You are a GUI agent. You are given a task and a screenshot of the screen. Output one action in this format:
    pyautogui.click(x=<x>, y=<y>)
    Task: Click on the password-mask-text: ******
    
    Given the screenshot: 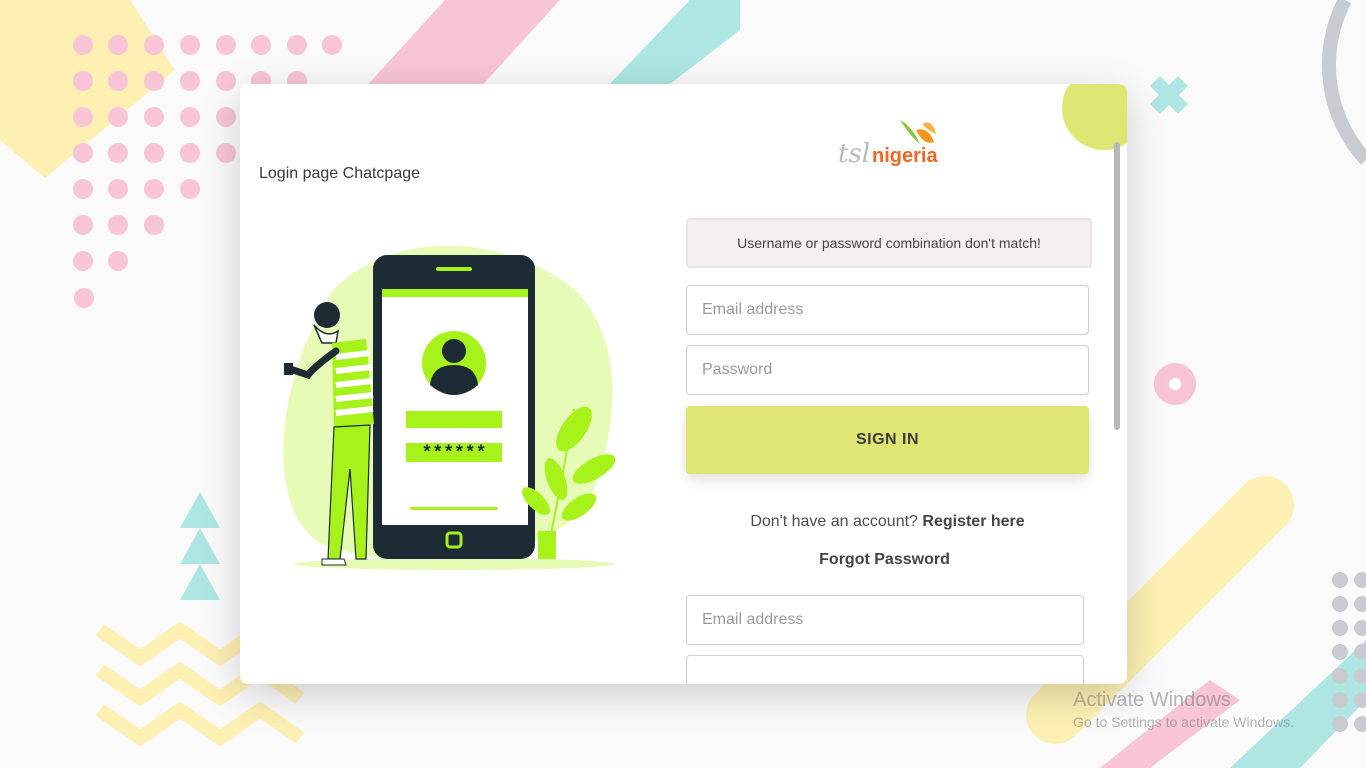 What is the action you would take?
    pyautogui.click(x=454, y=454)
    